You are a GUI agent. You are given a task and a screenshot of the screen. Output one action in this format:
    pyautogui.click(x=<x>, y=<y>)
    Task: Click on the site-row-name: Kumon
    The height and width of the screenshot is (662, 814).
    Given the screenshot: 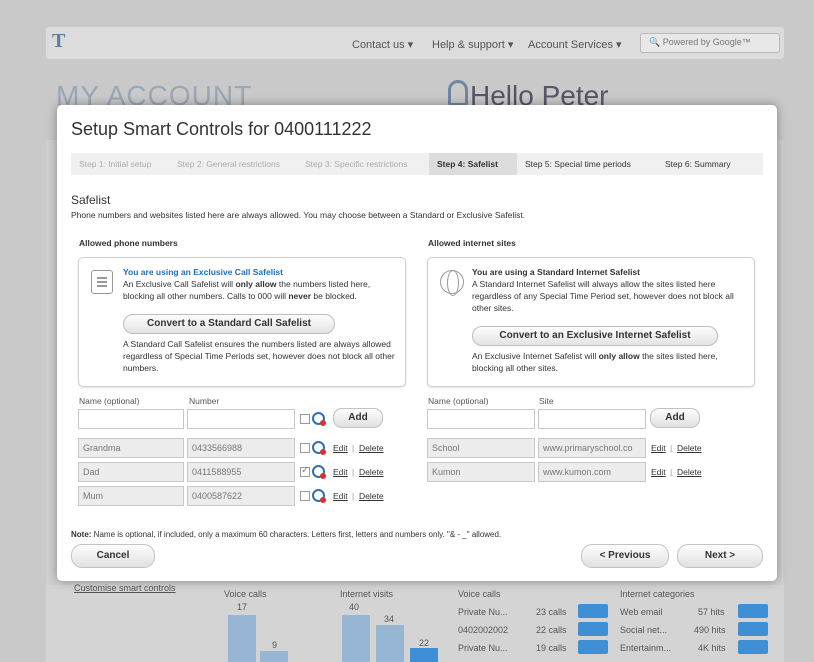 What is the action you would take?
    pyautogui.click(x=481, y=472)
    